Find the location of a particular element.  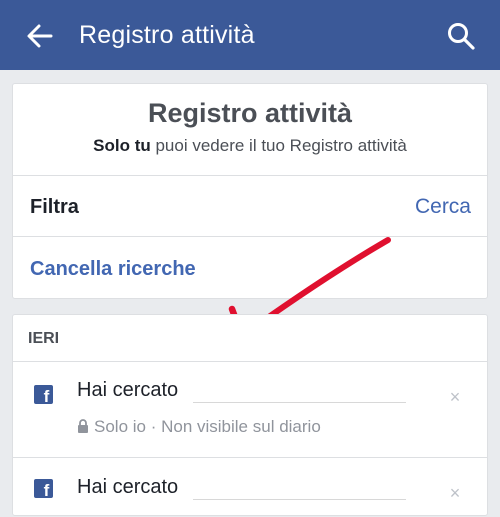

app-bar-title: Registro attività is located at coordinates (167, 35).